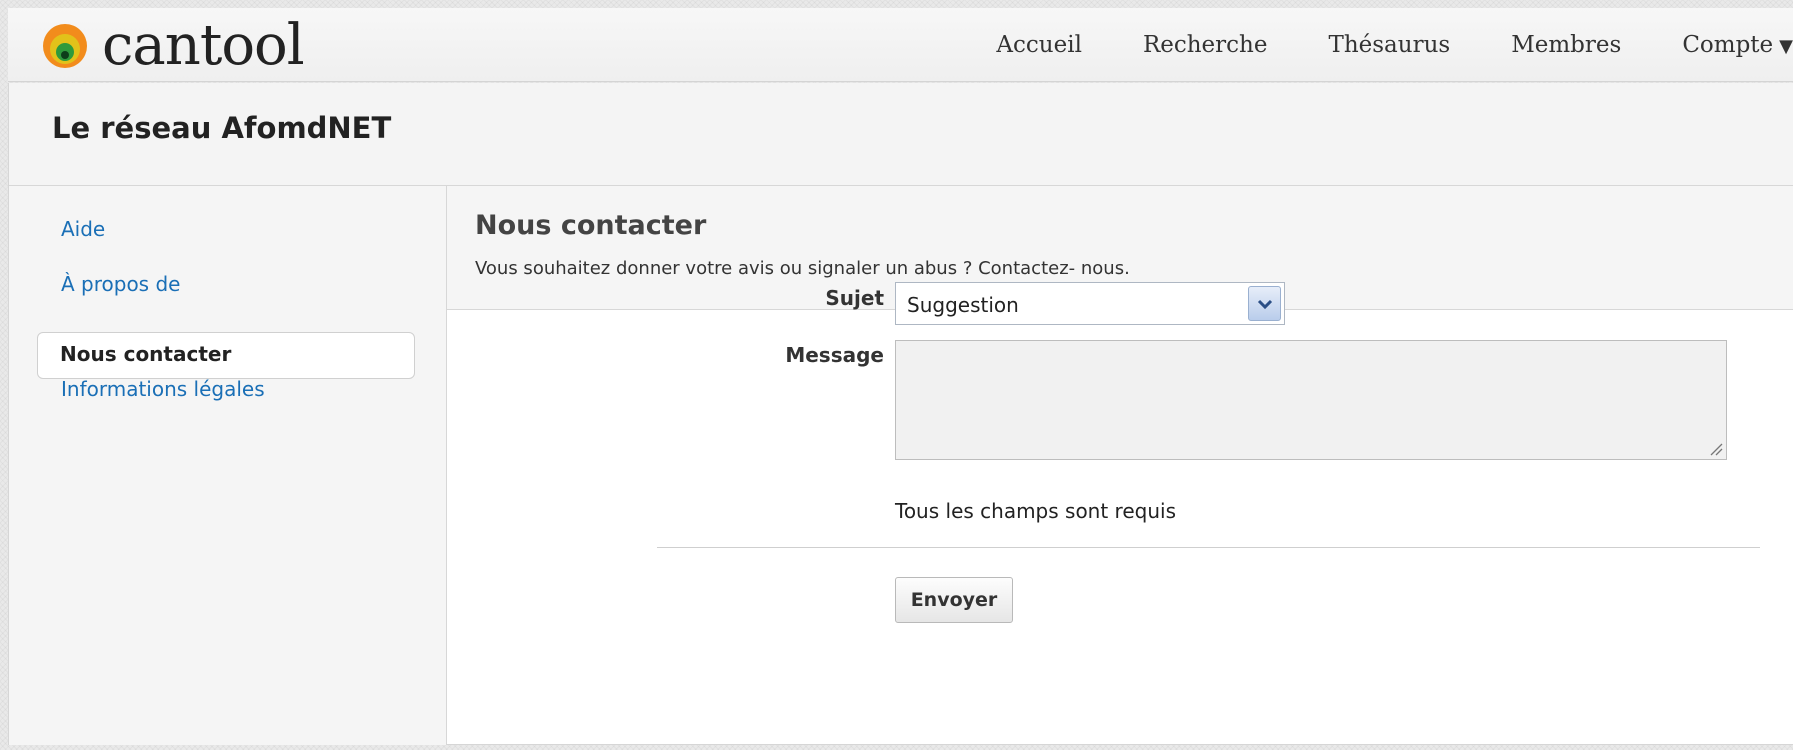 The image size is (1793, 750). I want to click on network-title: Le réseau AfomdNET, so click(222, 128).